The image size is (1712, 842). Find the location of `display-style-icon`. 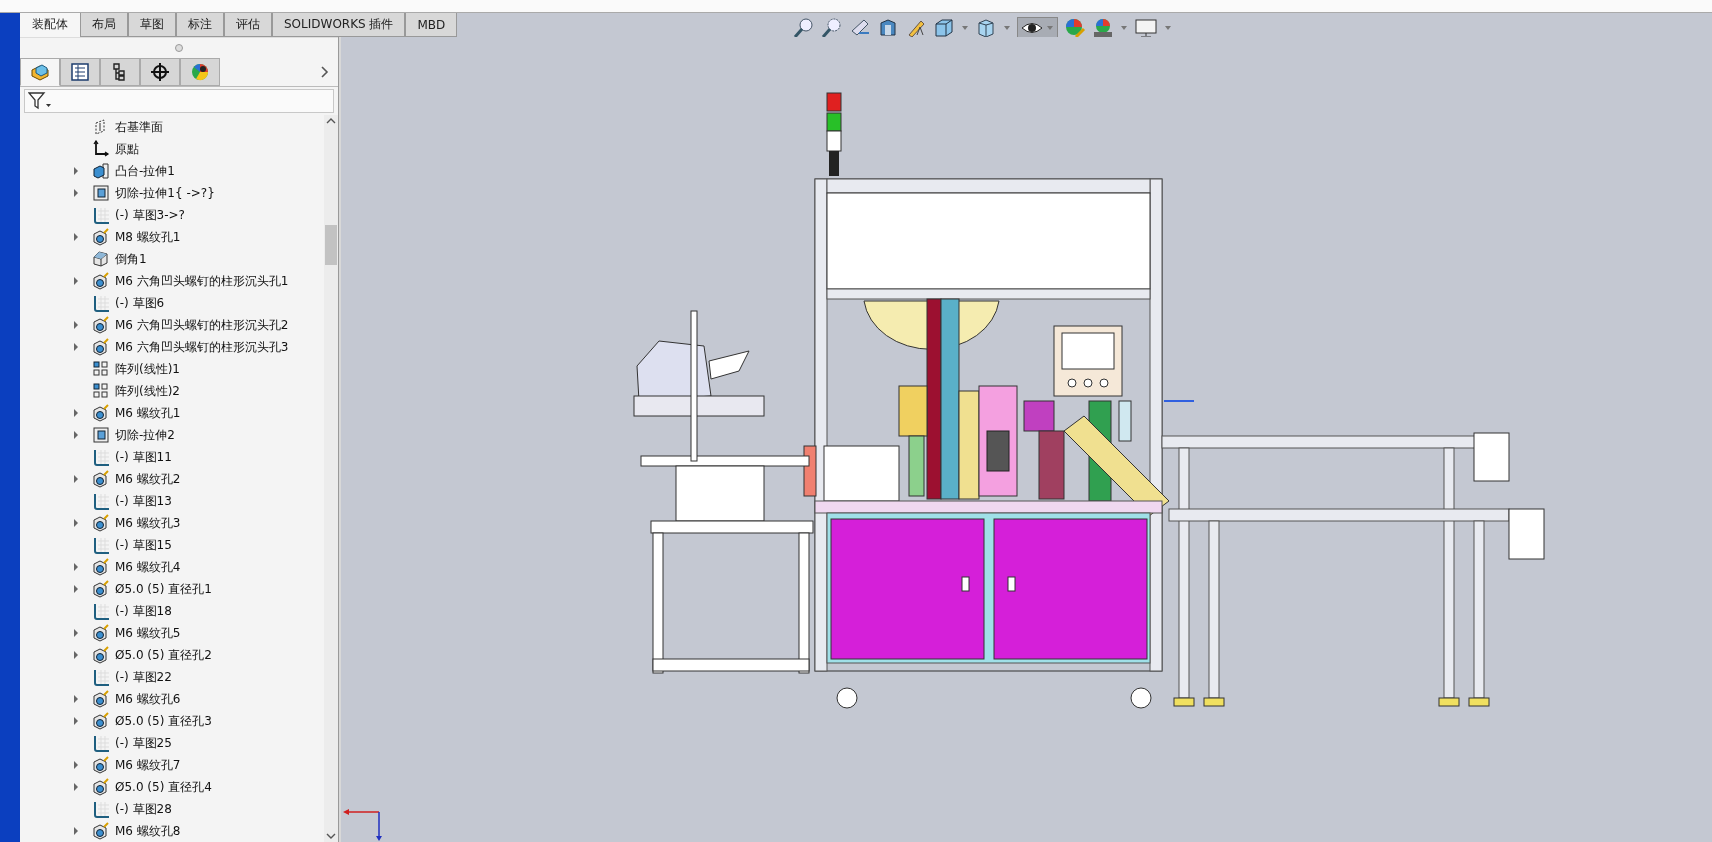

display-style-icon is located at coordinates (986, 28).